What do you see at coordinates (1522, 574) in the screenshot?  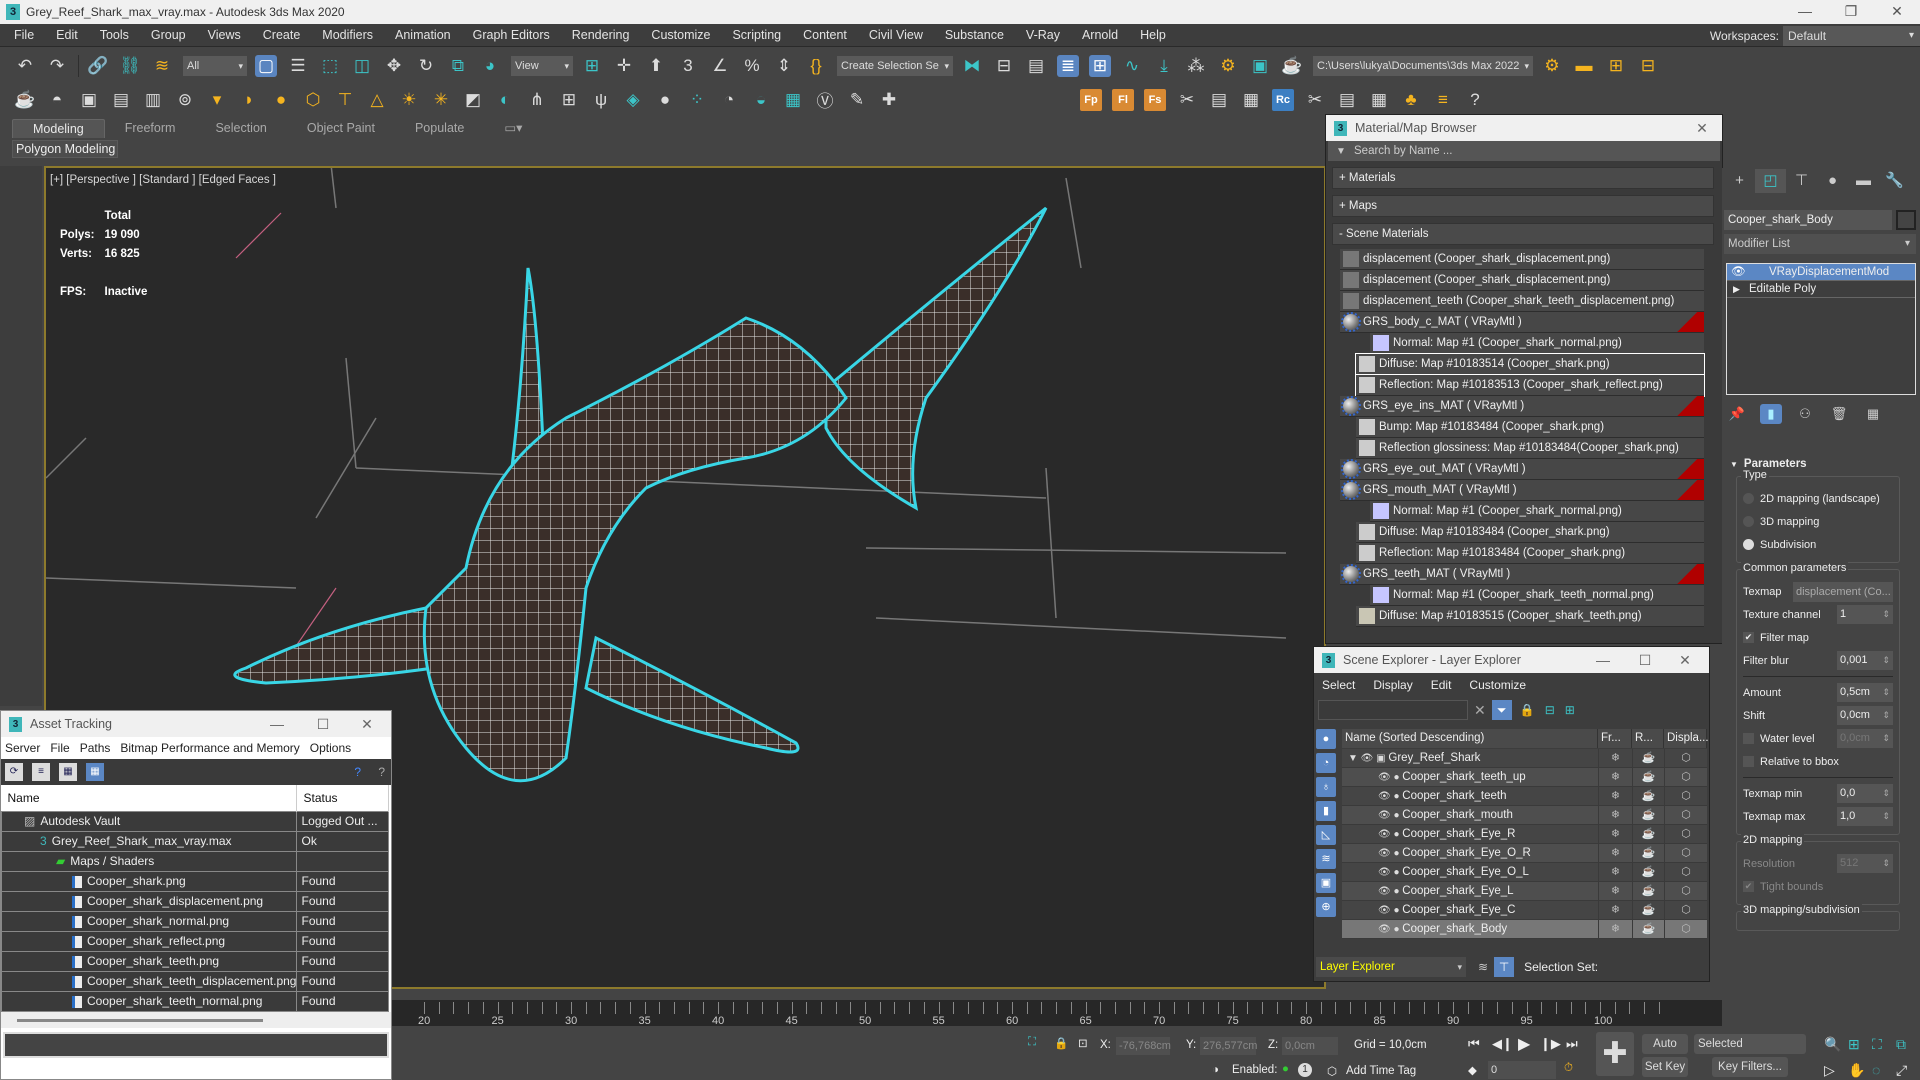 I see `material-item: GRS_teeth_MAT ( VRayMtl )` at bounding box center [1522, 574].